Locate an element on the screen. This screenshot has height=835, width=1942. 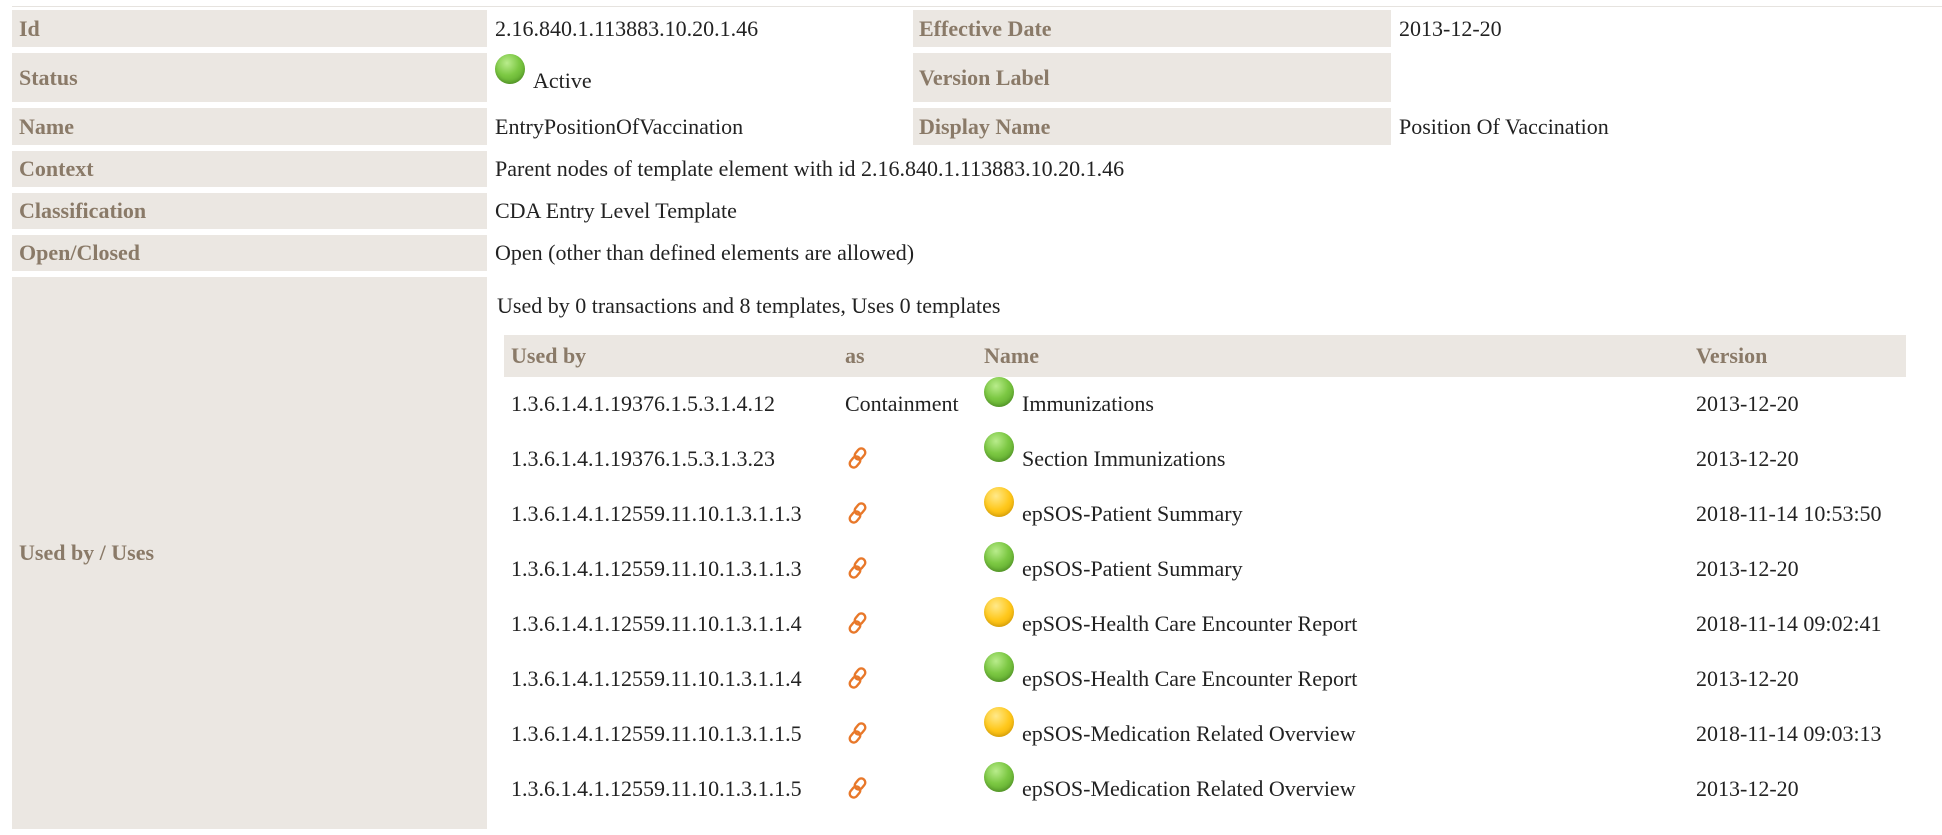
id-value: 2.16.840.1.113883.10.20.1.46 is located at coordinates (627, 28).